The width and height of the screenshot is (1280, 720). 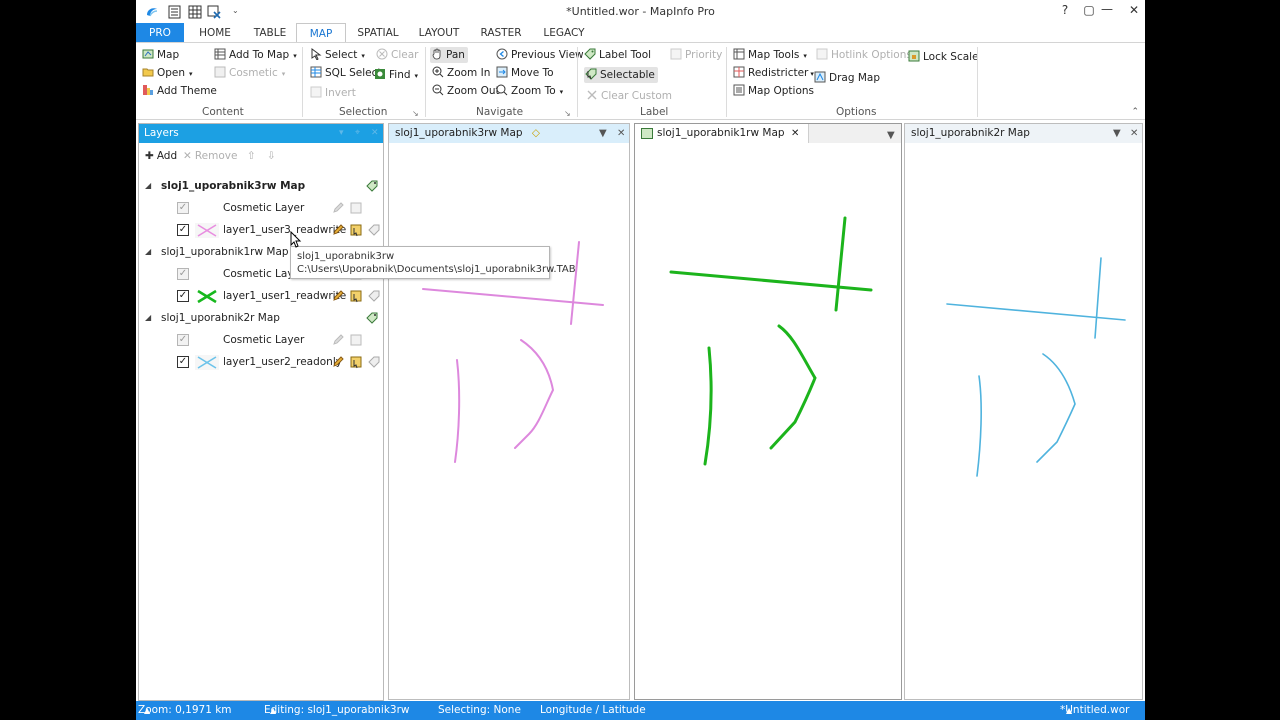 What do you see at coordinates (540, 55) in the screenshot?
I see `previous-view-button: Previous View` at bounding box center [540, 55].